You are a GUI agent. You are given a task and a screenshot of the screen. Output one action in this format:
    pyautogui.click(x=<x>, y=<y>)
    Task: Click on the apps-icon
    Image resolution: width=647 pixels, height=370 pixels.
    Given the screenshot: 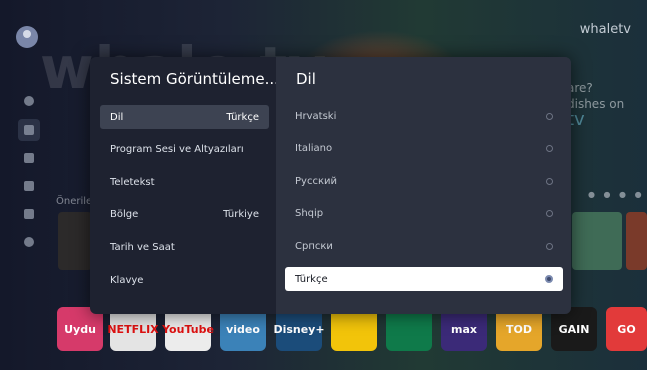 What is the action you would take?
    pyautogui.click(x=29, y=214)
    